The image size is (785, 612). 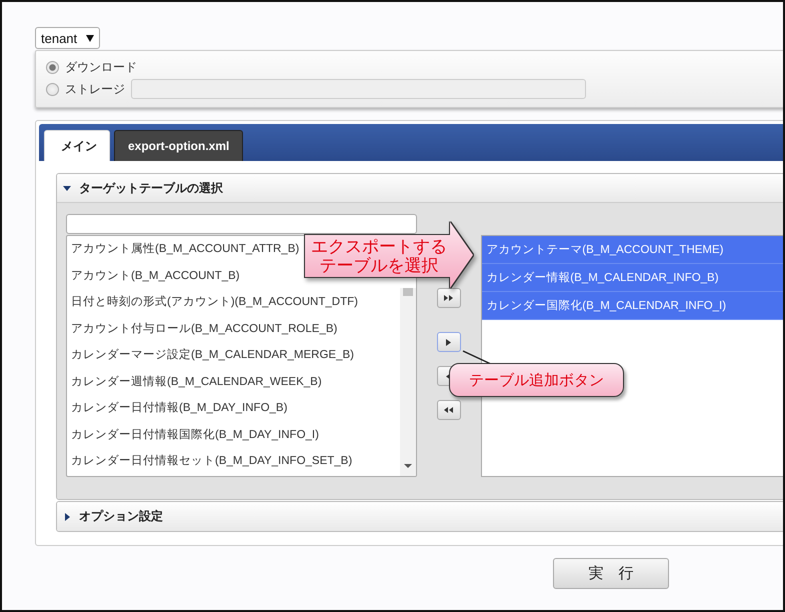 I want to click on section-title: オプション設定, so click(x=121, y=516).